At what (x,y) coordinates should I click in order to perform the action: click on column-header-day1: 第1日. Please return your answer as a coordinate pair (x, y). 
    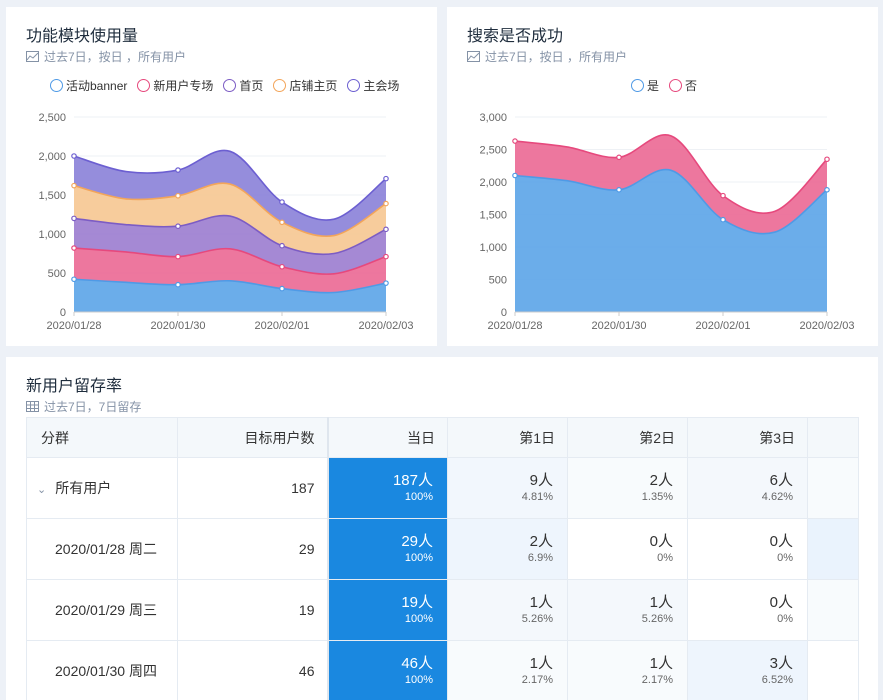
    Looking at the image, I should click on (507, 437).